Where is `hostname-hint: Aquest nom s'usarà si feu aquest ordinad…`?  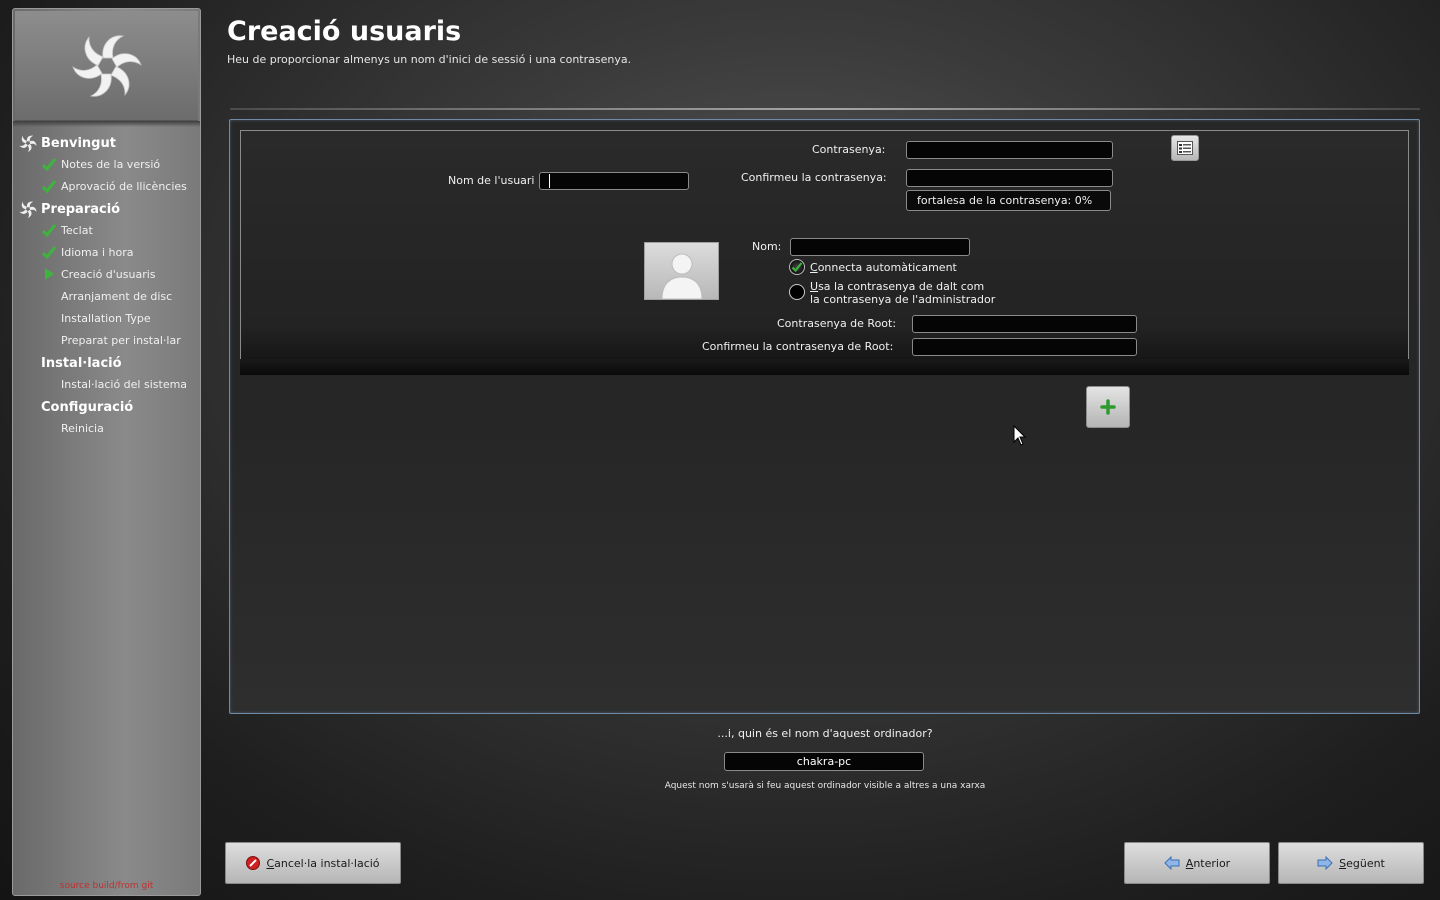
hostname-hint: Aquest nom s'usarà si feu aquest ordinad… is located at coordinates (825, 786).